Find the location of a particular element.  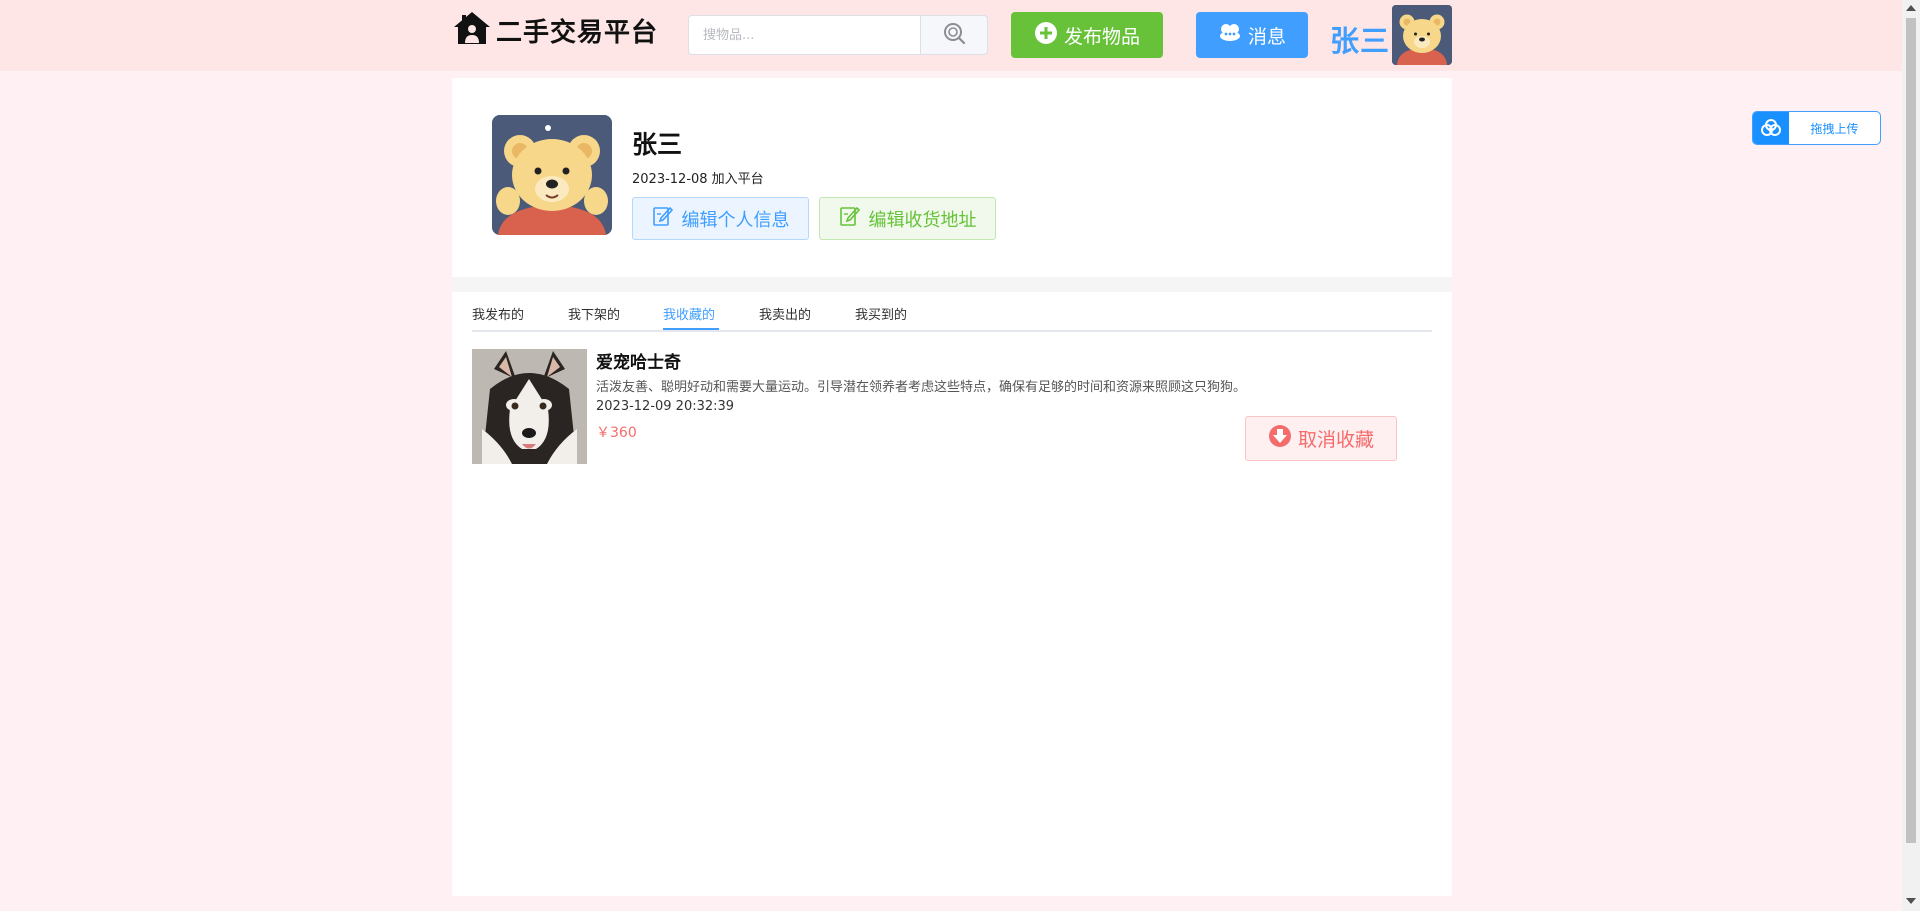

edit-address-label: 编辑收货地址 is located at coordinates (922, 220).